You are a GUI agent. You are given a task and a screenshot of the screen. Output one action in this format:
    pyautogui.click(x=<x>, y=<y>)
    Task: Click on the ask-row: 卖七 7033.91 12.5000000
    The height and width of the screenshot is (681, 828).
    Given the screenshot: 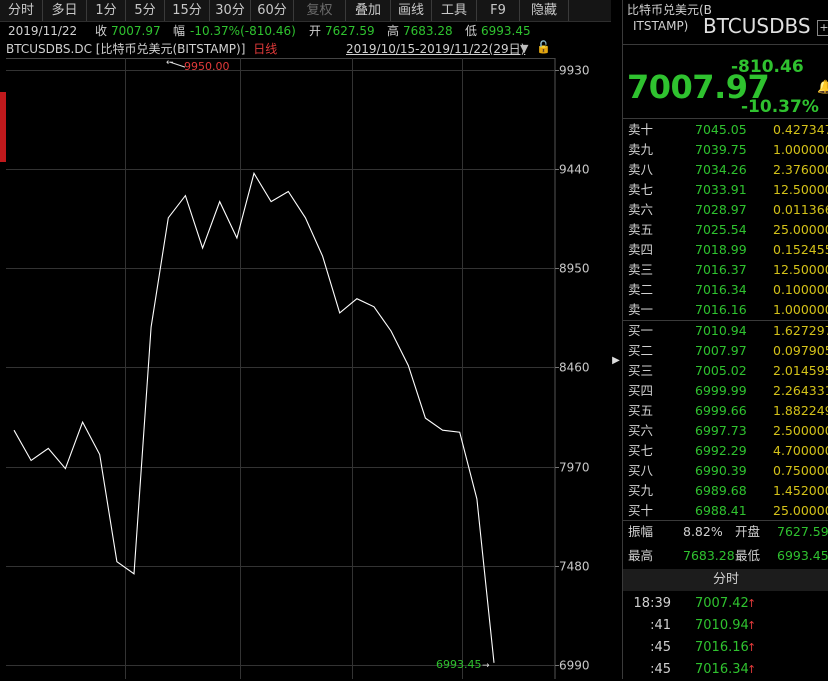 What is the action you would take?
    pyautogui.click(x=725, y=190)
    